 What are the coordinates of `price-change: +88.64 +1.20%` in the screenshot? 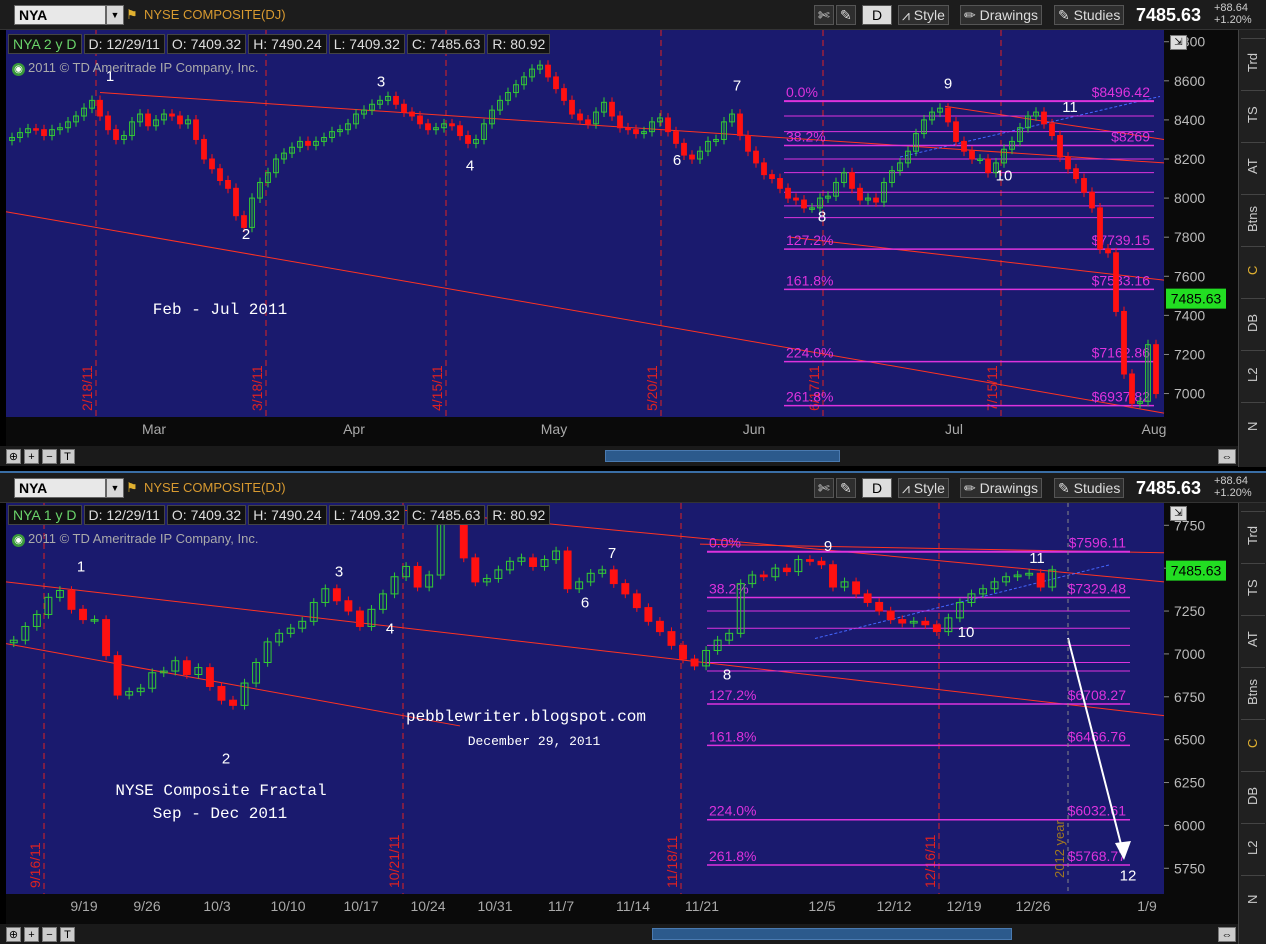 It's located at (1233, 14).